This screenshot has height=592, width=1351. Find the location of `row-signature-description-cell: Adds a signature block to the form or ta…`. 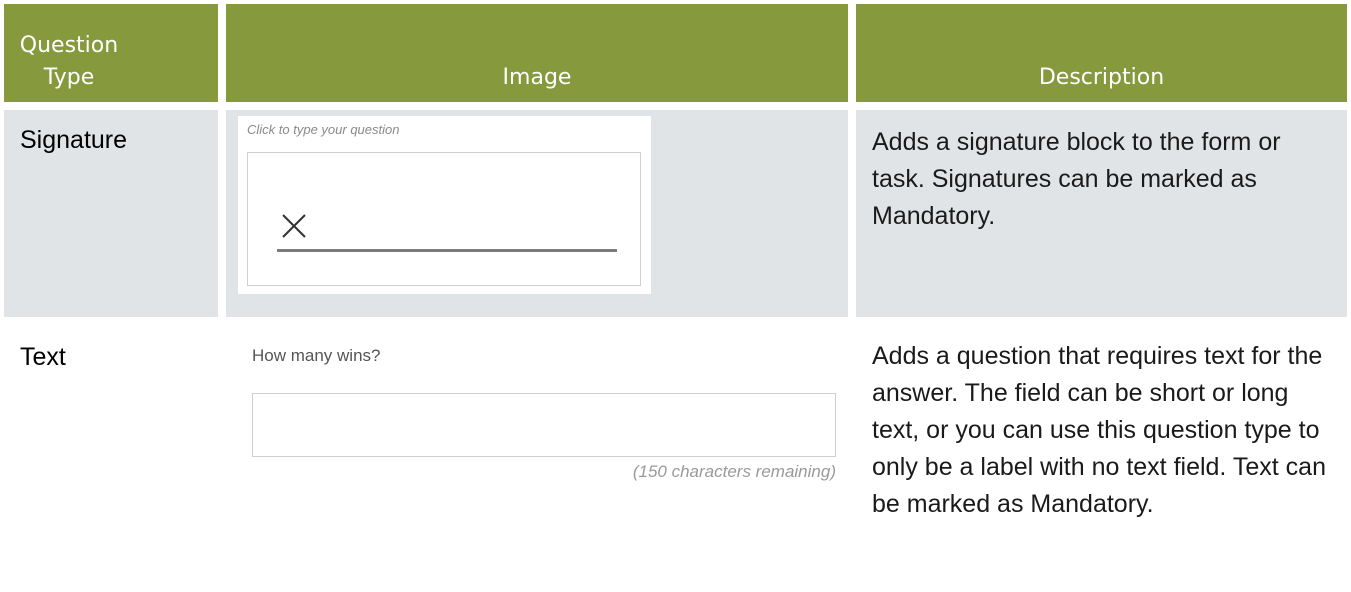

row-signature-description-cell: Adds a signature block to the form or ta… is located at coordinates (1101, 213).